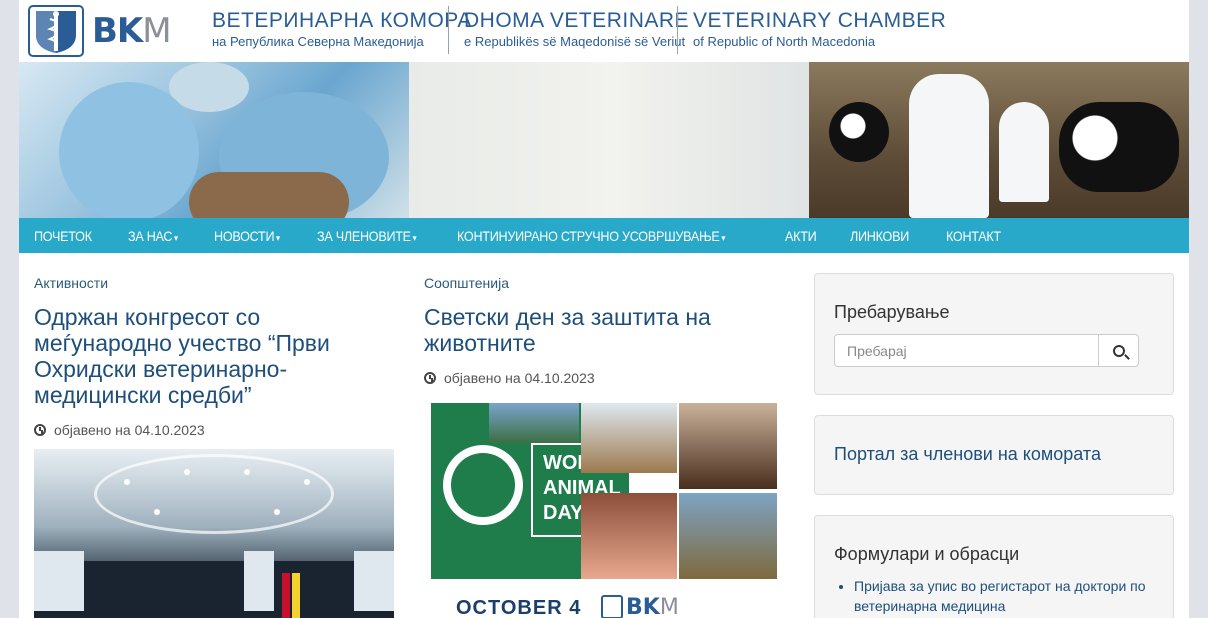 The height and width of the screenshot is (618, 1208). I want to click on nav-item-contact: КОНТАКТ, so click(973, 236).